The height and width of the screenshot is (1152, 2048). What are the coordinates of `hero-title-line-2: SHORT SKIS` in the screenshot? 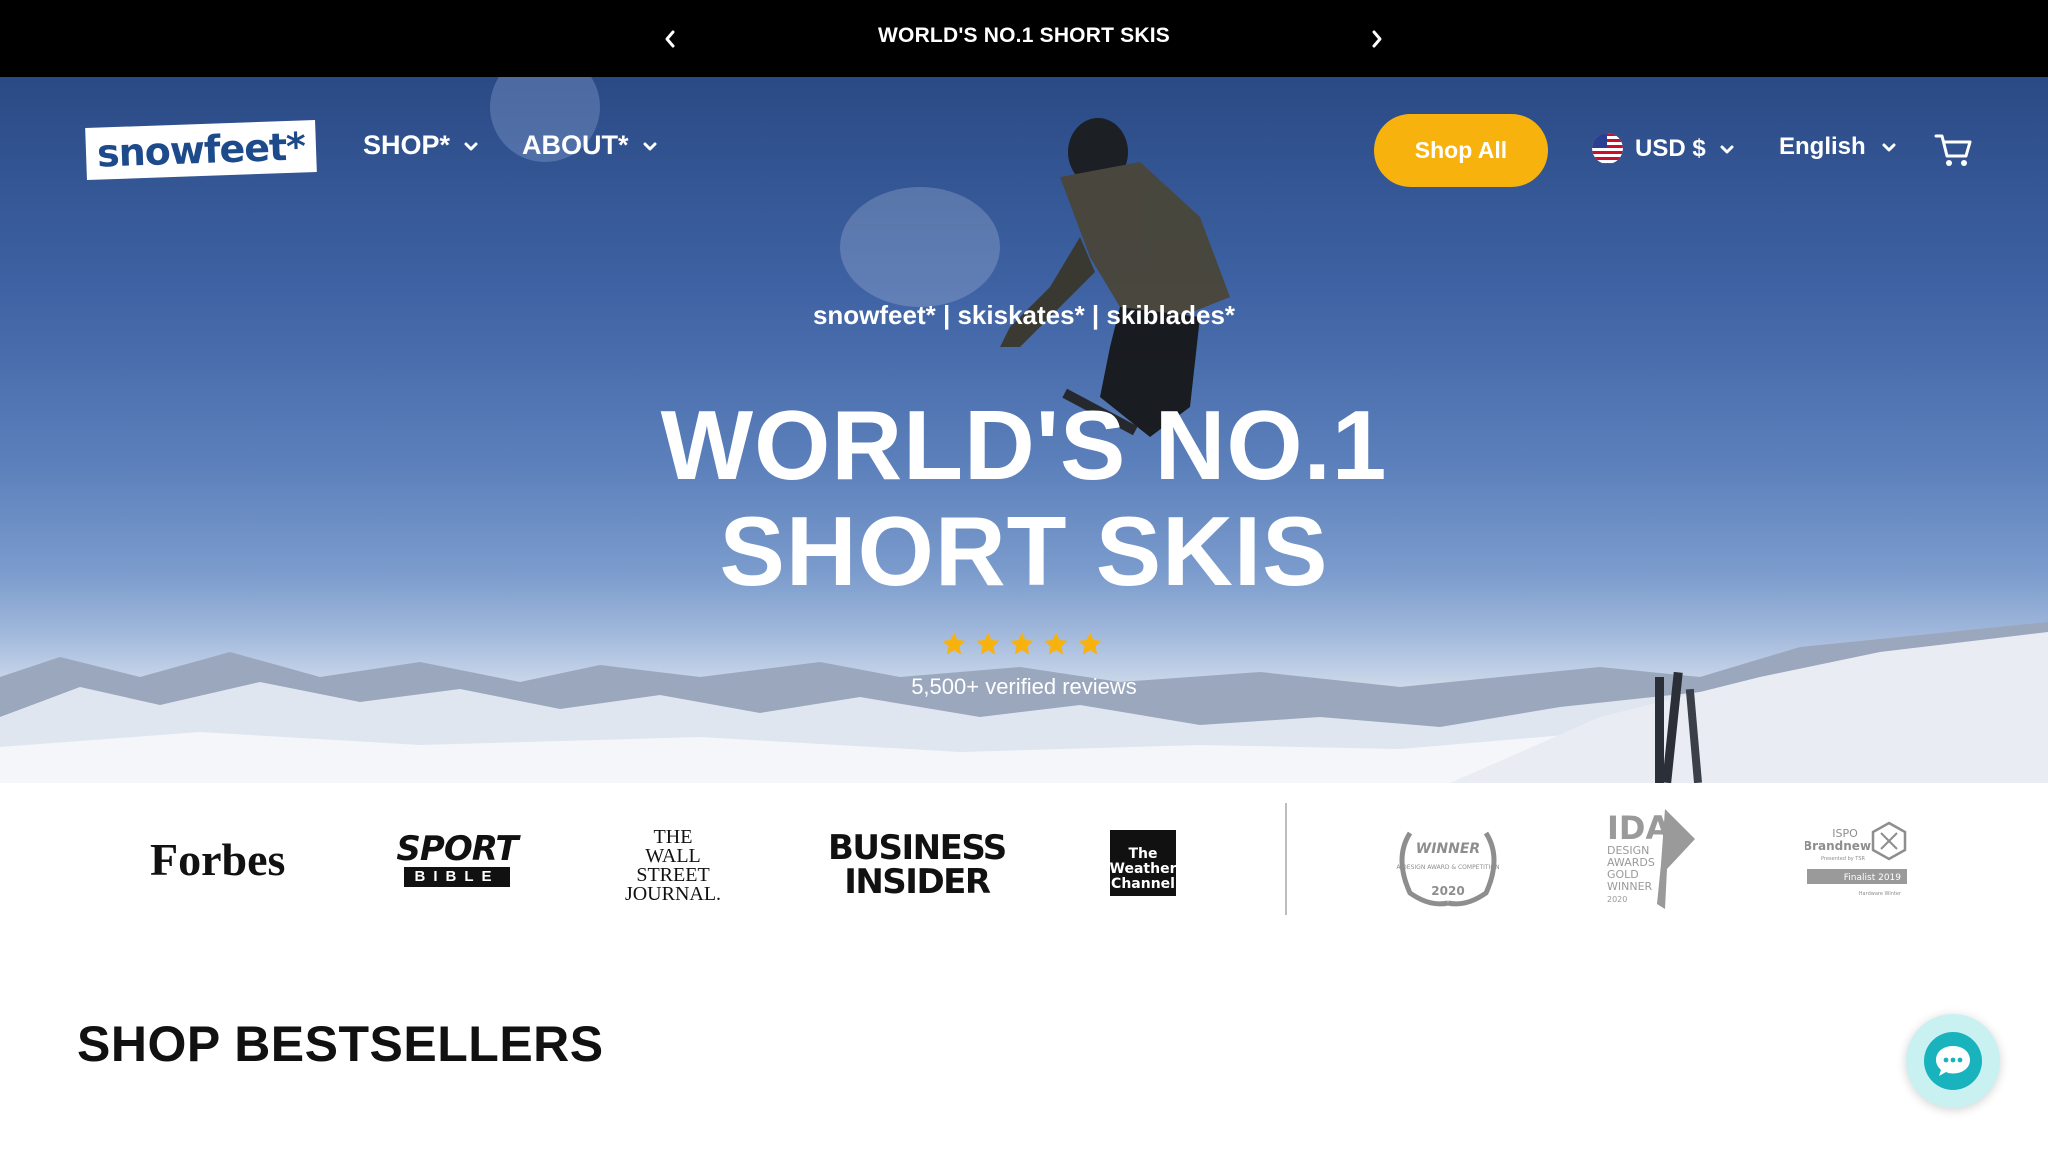 It's located at (1024, 551).